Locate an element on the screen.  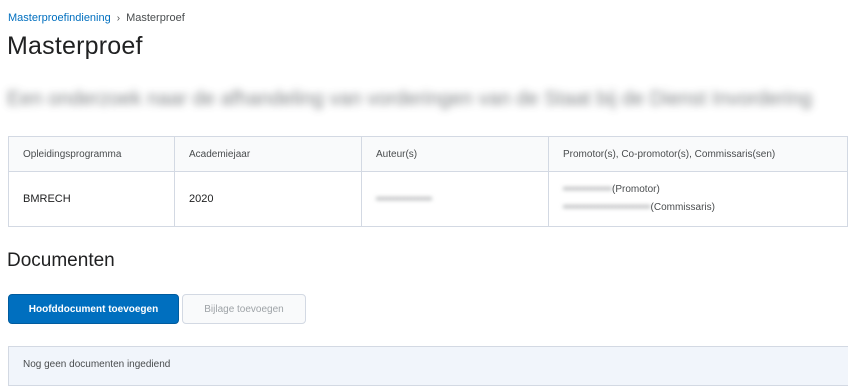
promotor-line: ••••••••••••••(Promotor) is located at coordinates (705, 190).